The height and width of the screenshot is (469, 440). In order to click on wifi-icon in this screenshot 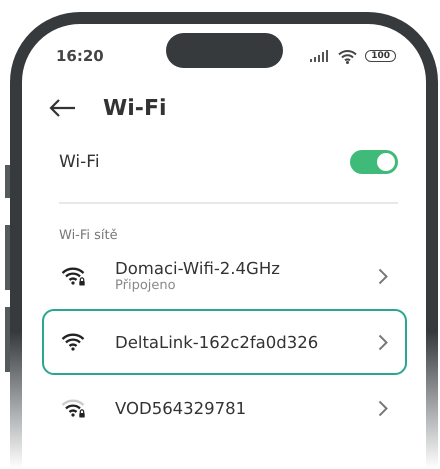, I will do `click(348, 56)`.